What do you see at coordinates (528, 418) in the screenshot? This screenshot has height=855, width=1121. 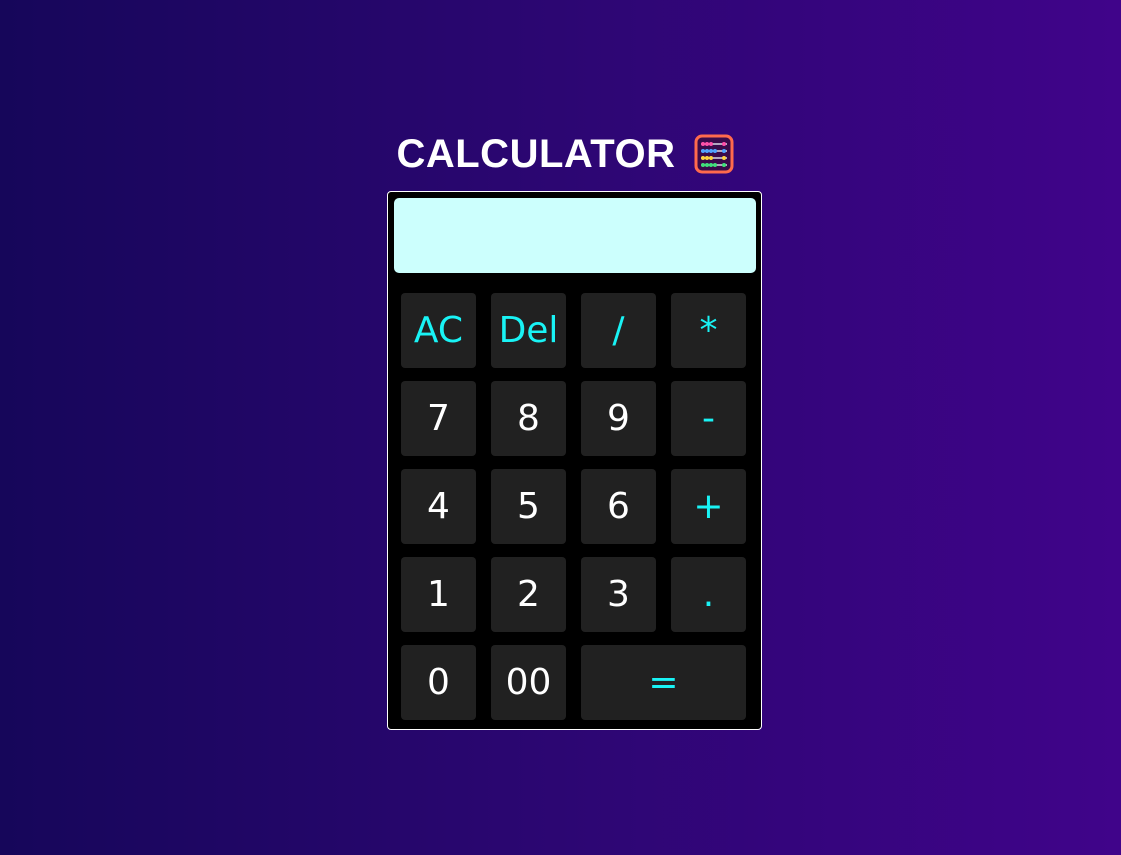 I see `digit-8-button: 8` at bounding box center [528, 418].